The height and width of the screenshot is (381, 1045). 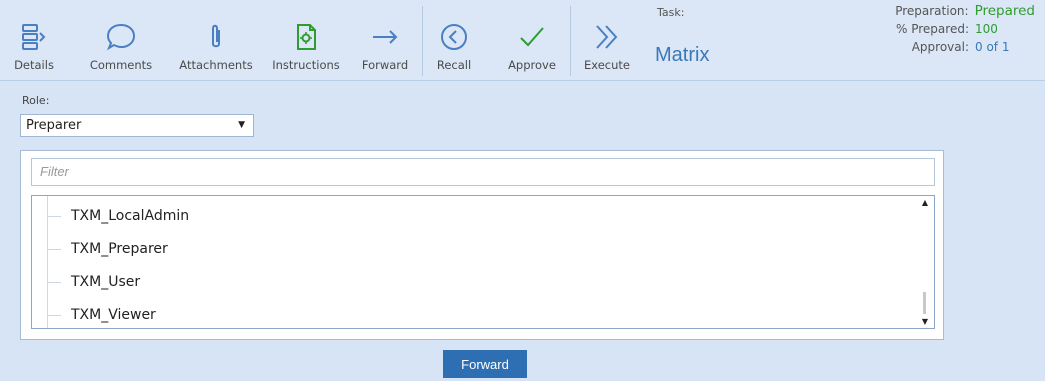 I want to click on tree-item-label: TXM_LocalAdmin, so click(x=130, y=216).